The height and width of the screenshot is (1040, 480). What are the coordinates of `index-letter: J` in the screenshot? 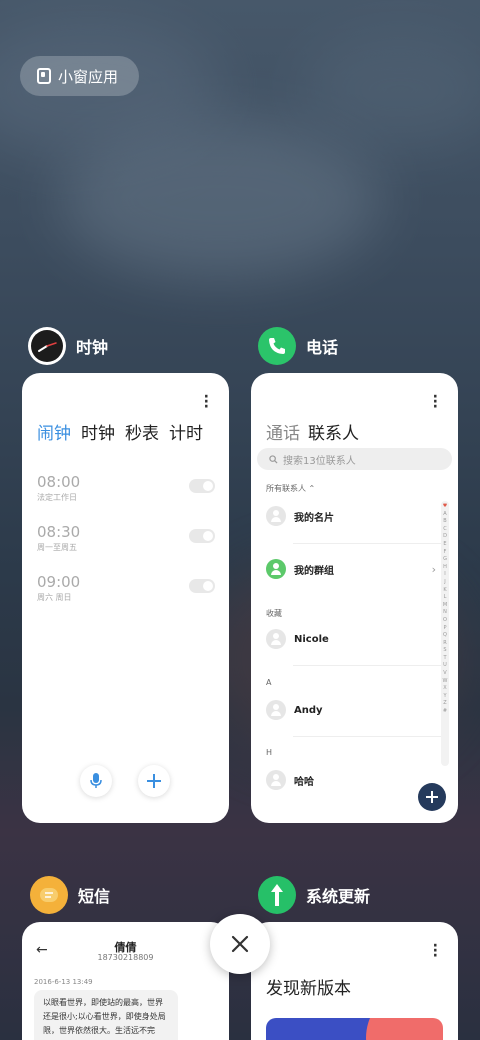 It's located at (445, 583).